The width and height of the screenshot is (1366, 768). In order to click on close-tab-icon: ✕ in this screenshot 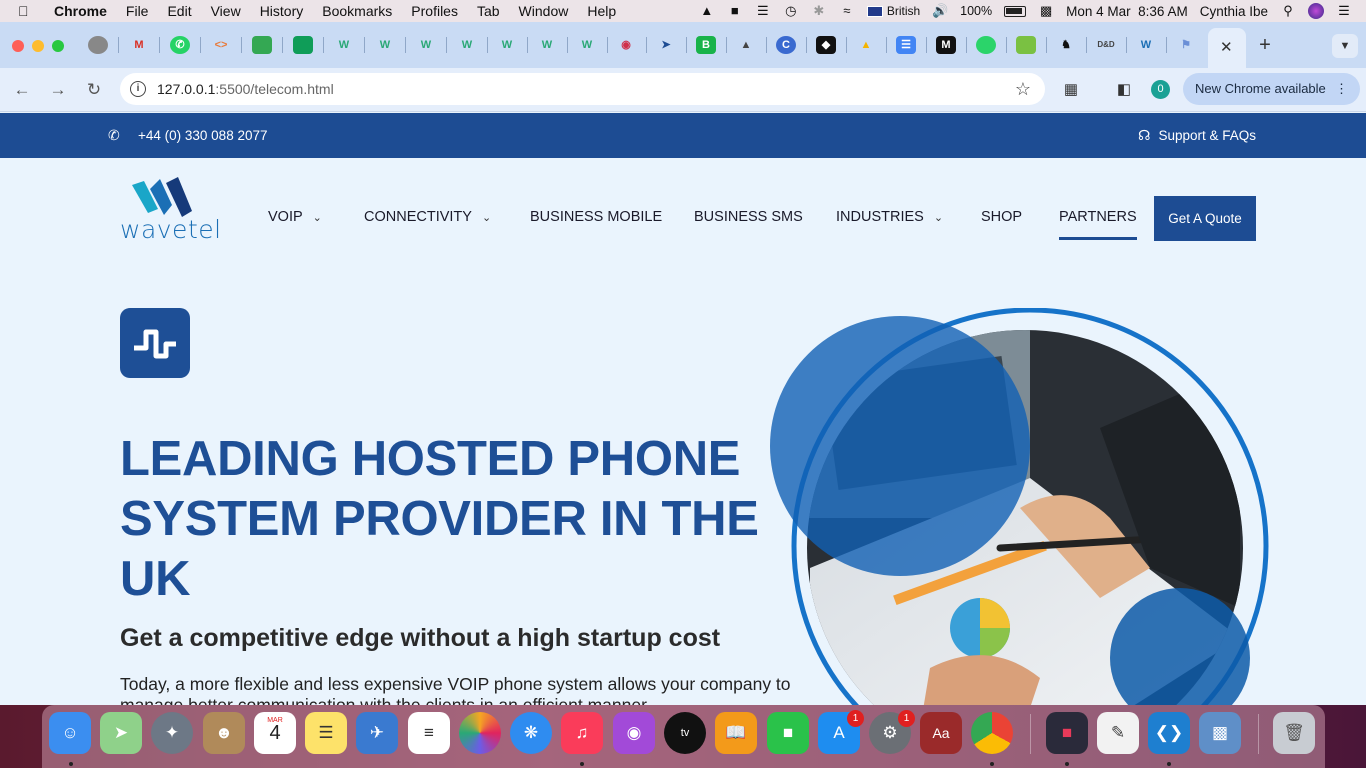, I will do `click(1226, 47)`.